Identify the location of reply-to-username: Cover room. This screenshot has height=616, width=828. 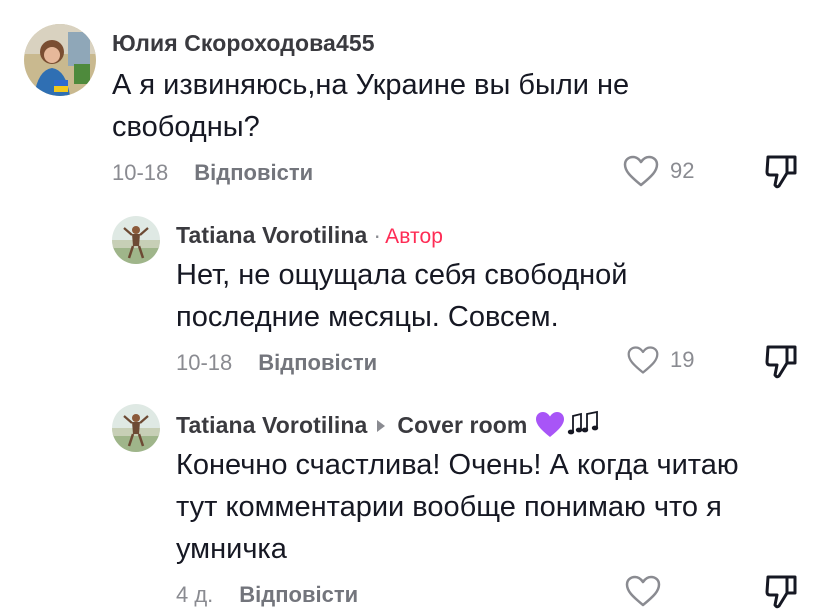
(462, 425).